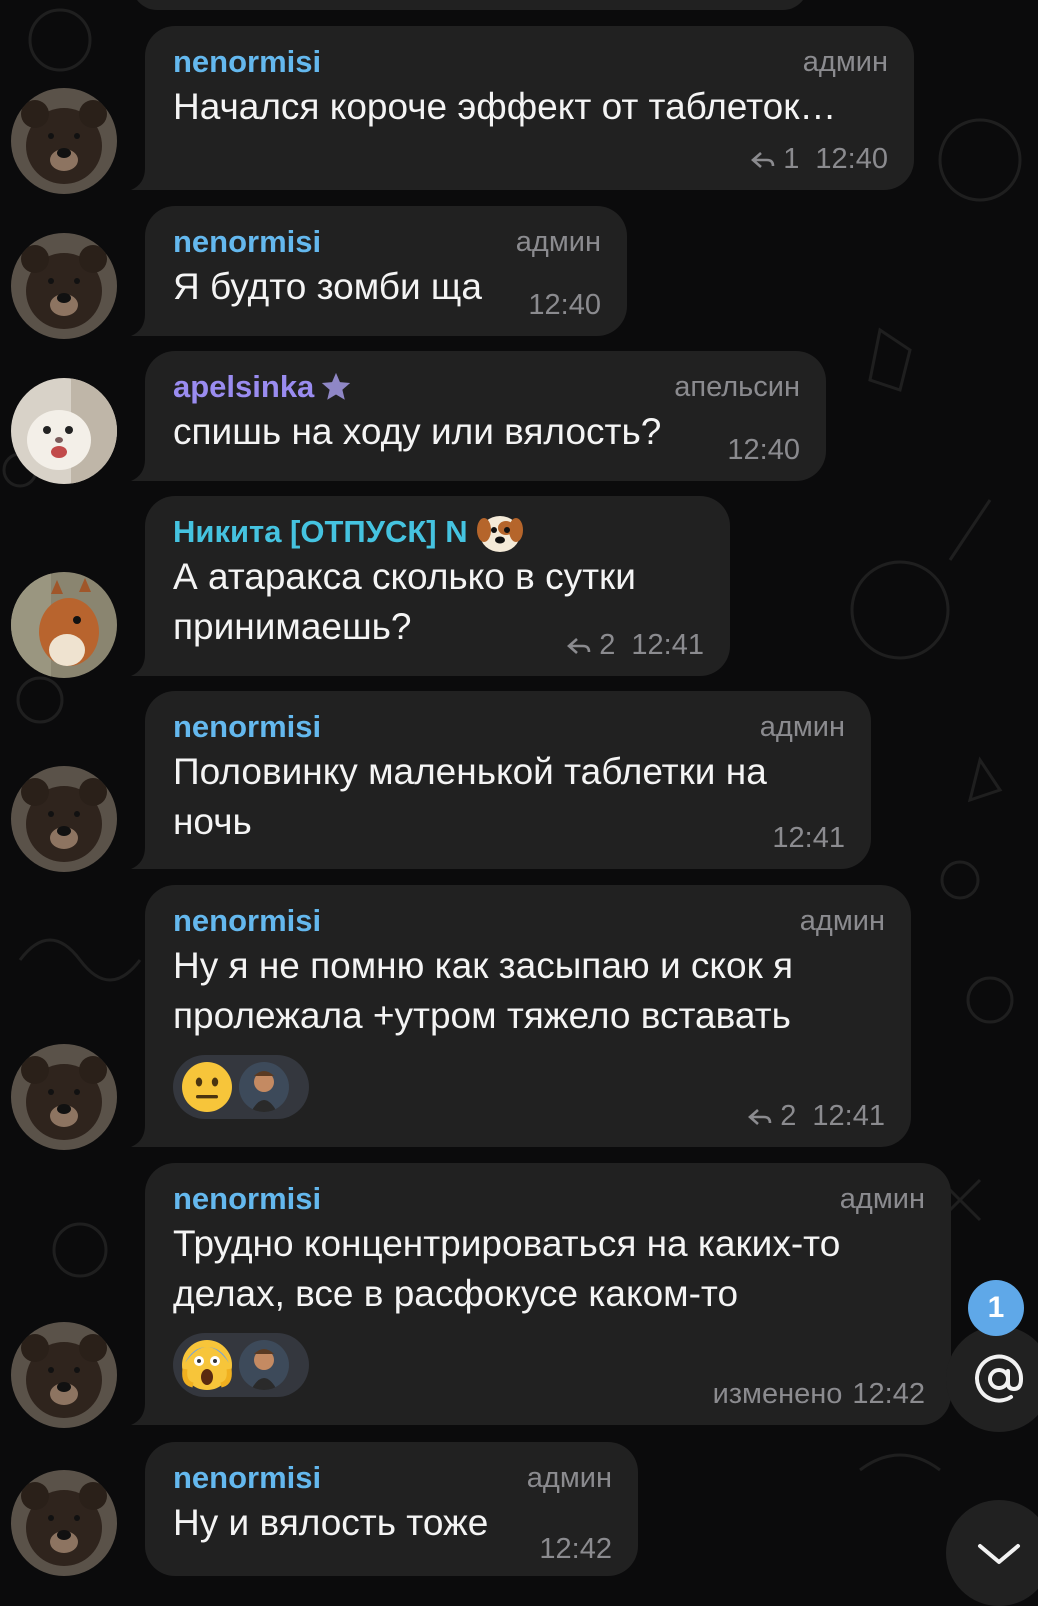 The image size is (1038, 1606). I want to click on message-bubble: nenormisi админ Я будто зомби ща 12:40, so click(379, 271).